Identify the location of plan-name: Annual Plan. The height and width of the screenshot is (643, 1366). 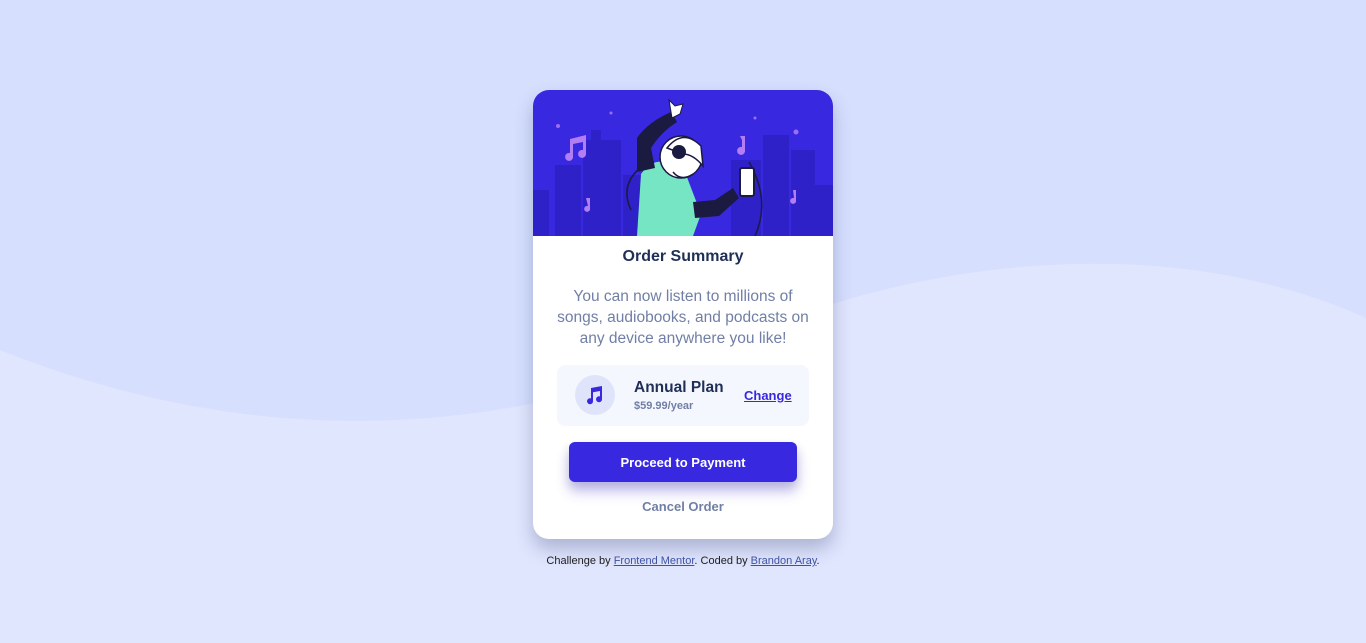
(679, 387).